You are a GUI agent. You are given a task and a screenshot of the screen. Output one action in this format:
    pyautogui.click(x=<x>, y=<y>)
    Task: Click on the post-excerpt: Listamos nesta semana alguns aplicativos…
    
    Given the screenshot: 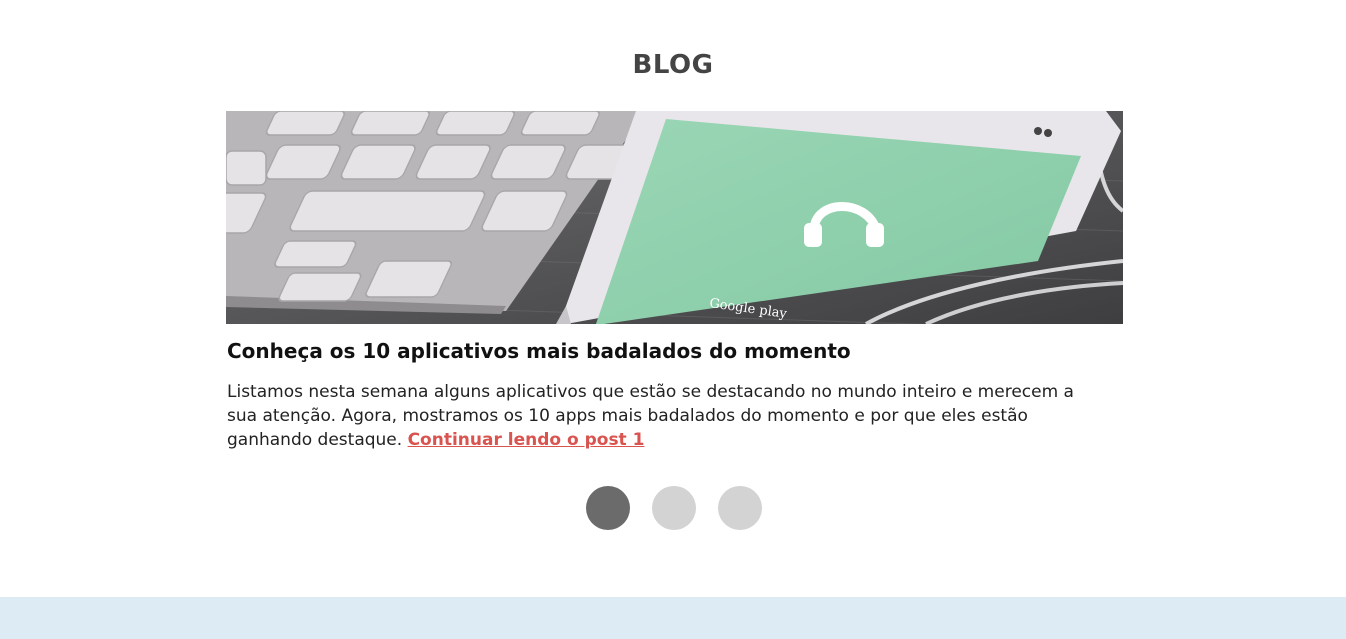 What is the action you would take?
    pyautogui.click(x=662, y=416)
    